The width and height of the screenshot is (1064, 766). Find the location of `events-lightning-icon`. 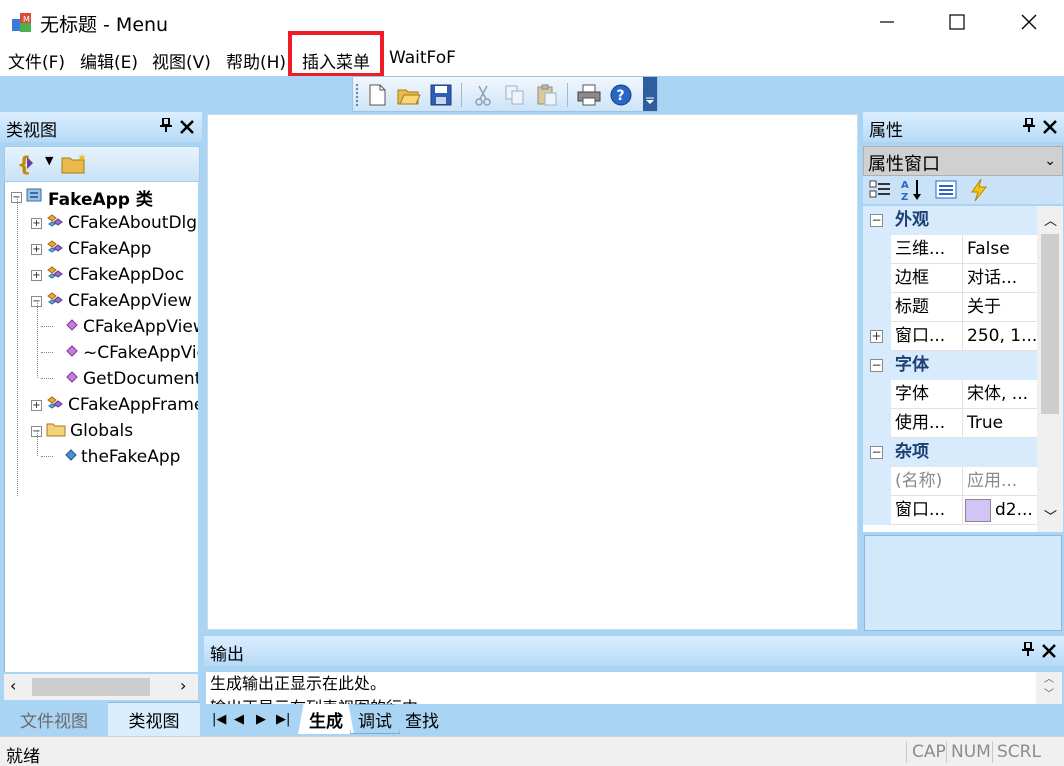

events-lightning-icon is located at coordinates (979, 190).